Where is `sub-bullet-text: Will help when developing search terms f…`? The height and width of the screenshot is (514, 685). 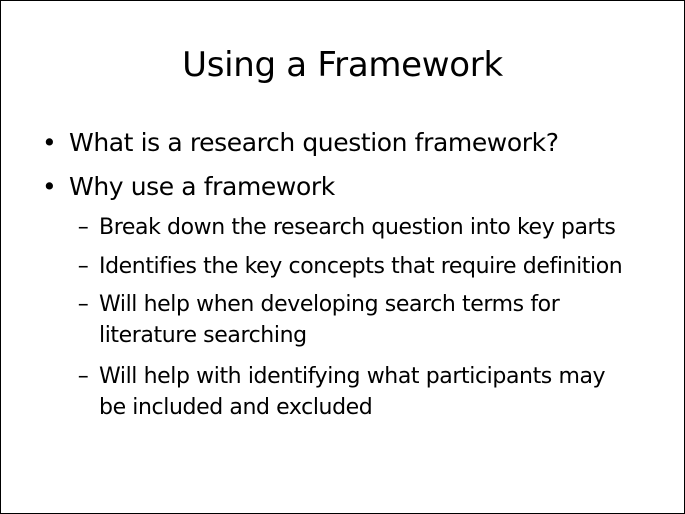
sub-bullet-text: Will help when developing search terms f… is located at coordinates (384, 320).